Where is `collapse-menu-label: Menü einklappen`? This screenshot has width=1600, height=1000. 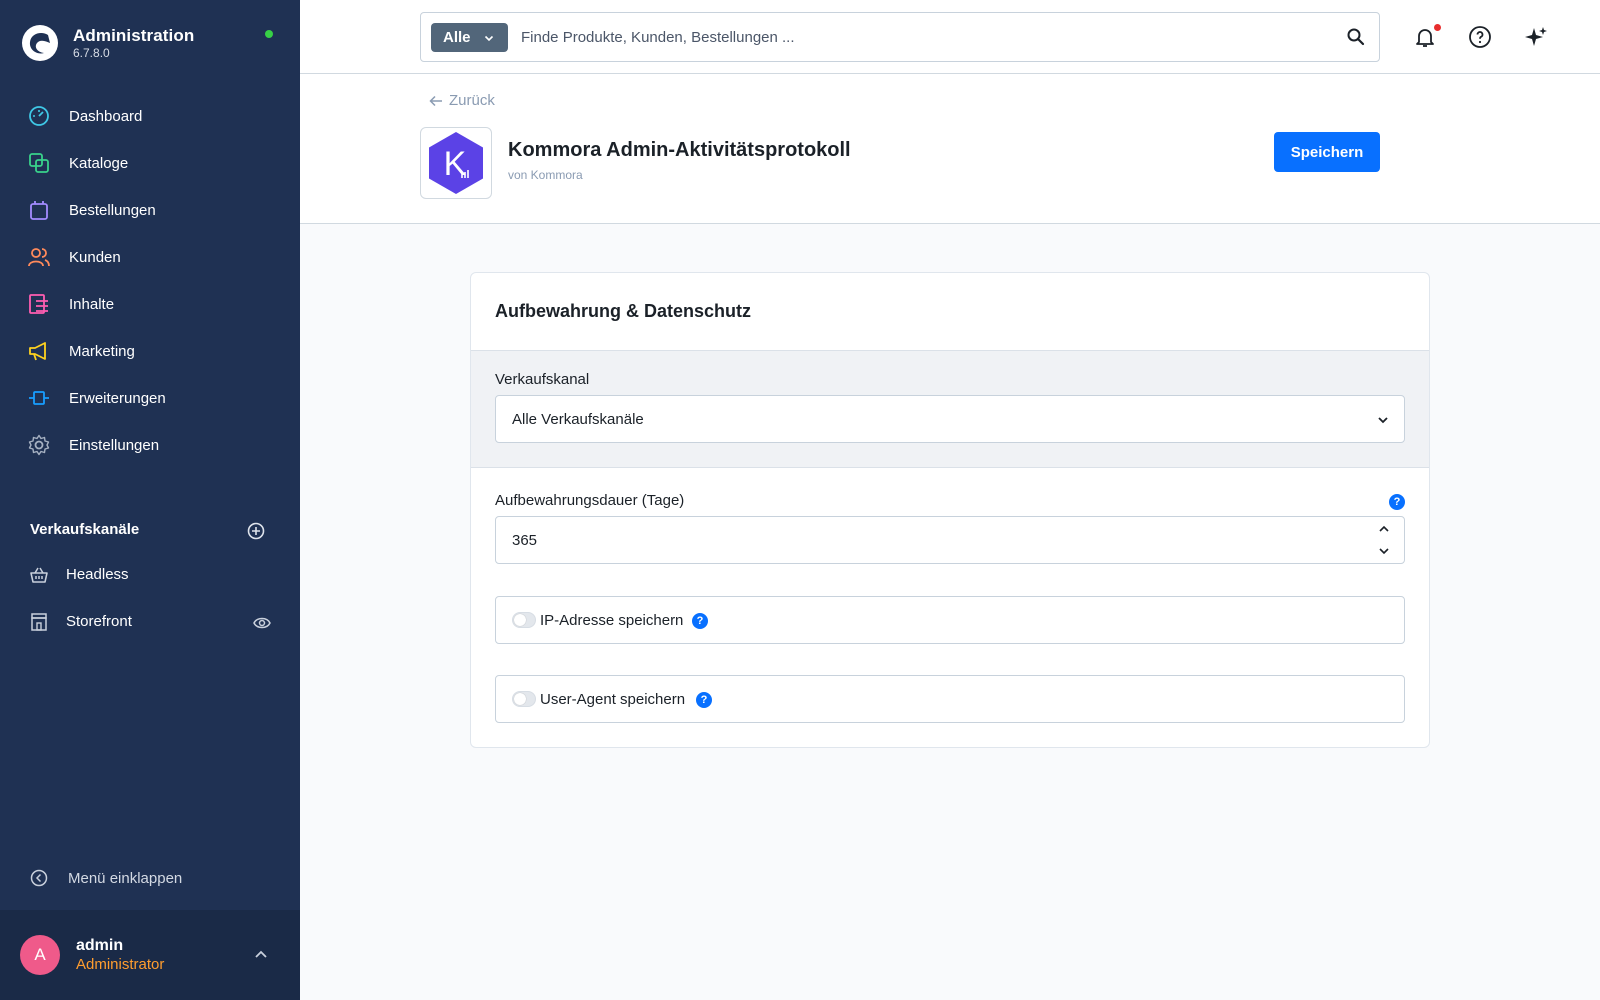 collapse-menu-label: Menü einklappen is located at coordinates (125, 878).